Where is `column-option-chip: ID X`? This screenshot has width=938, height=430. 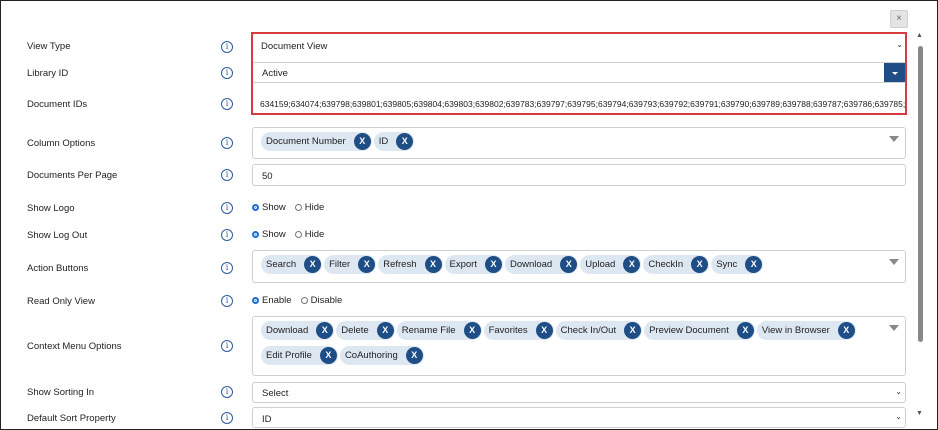 column-option-chip: ID X is located at coordinates (394, 141).